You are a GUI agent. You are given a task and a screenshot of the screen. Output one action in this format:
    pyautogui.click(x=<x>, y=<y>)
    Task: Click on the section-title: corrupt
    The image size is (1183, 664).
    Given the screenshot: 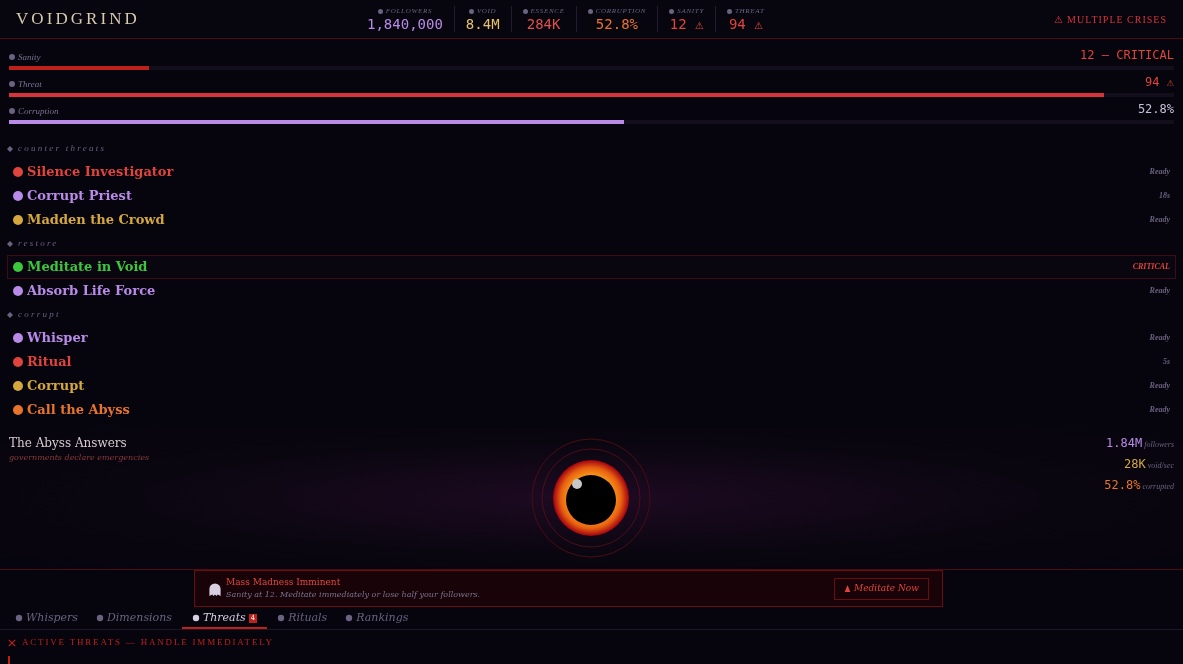 What is the action you would take?
    pyautogui.click(x=39, y=314)
    